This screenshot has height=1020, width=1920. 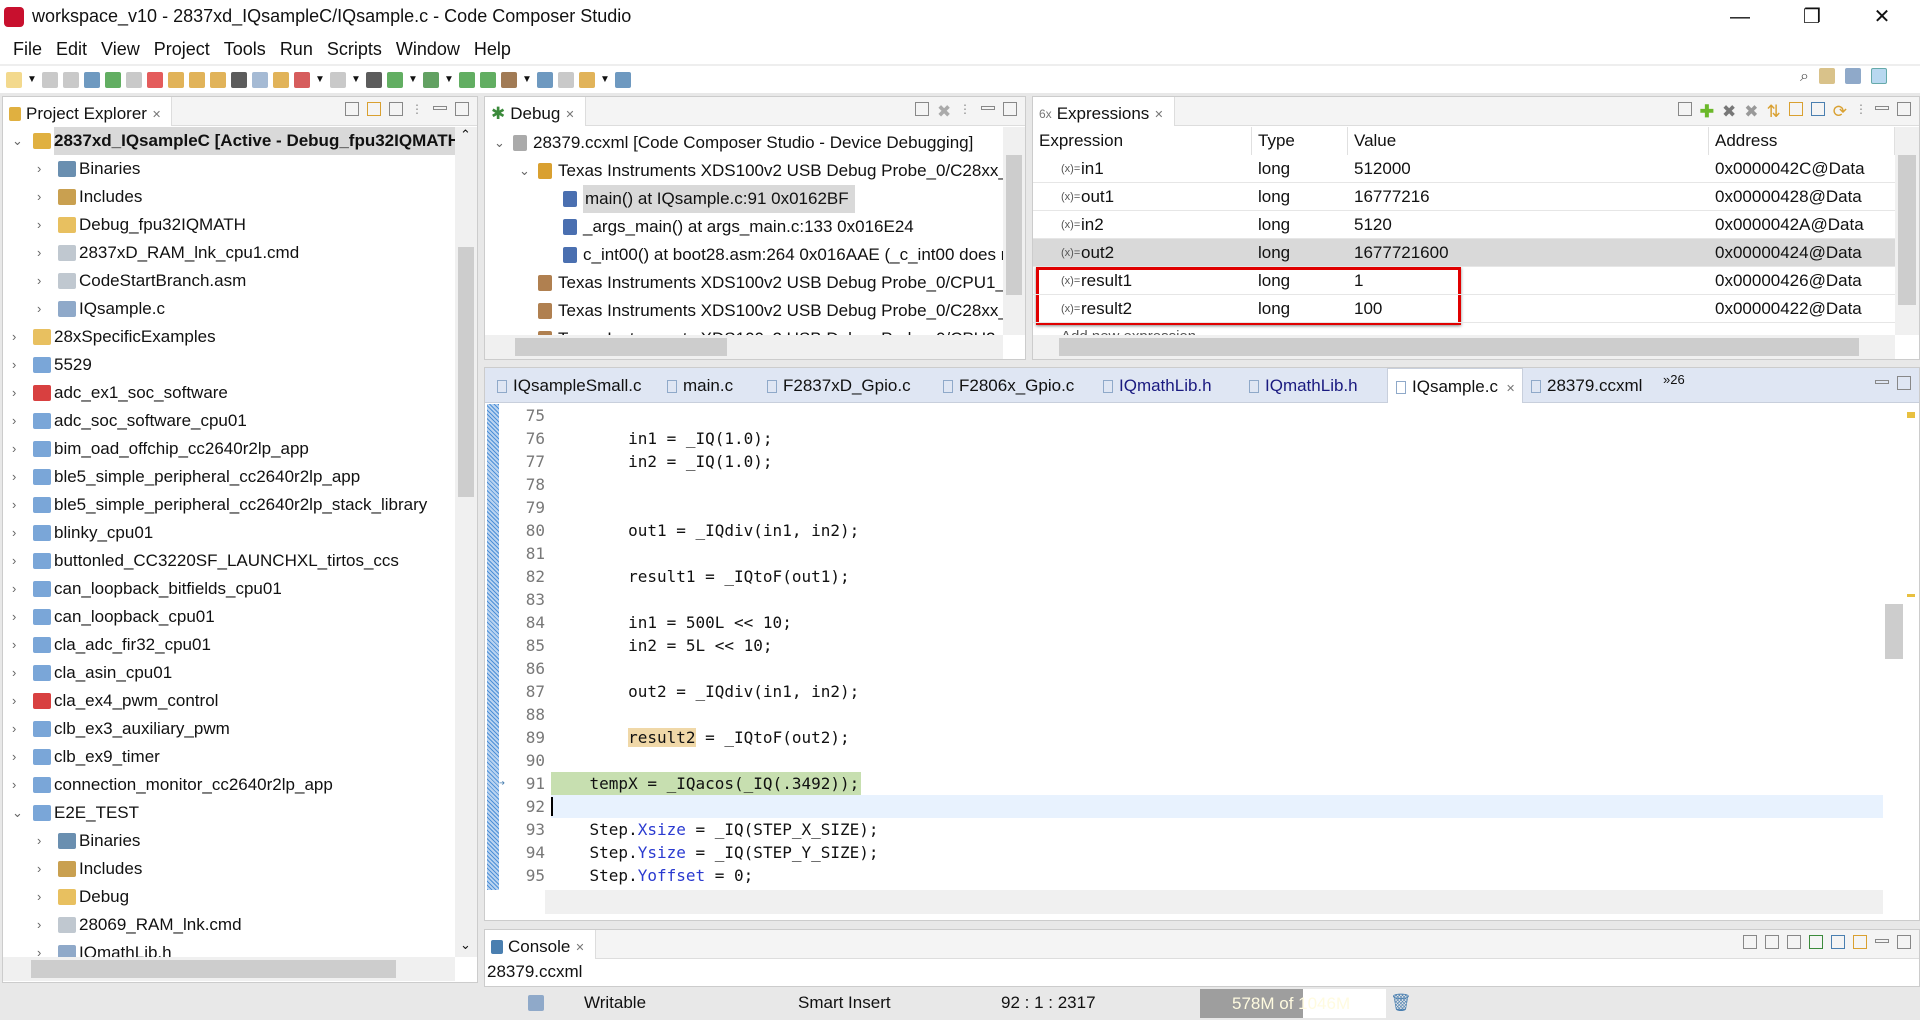 I want to click on editor-vscroll, so click(x=1901, y=647).